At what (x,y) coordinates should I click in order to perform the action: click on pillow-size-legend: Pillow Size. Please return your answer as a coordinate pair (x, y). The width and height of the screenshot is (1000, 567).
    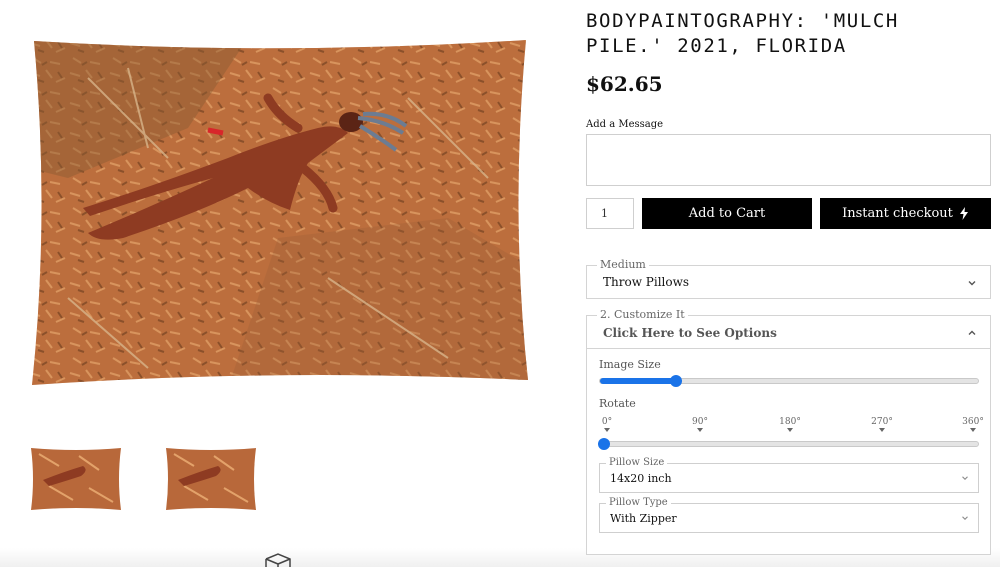
    Looking at the image, I should click on (637, 462).